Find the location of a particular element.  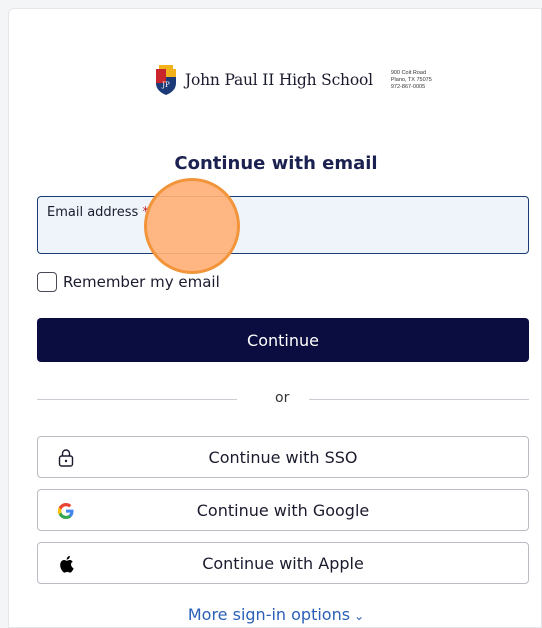

touch-indicator is located at coordinates (192, 226).